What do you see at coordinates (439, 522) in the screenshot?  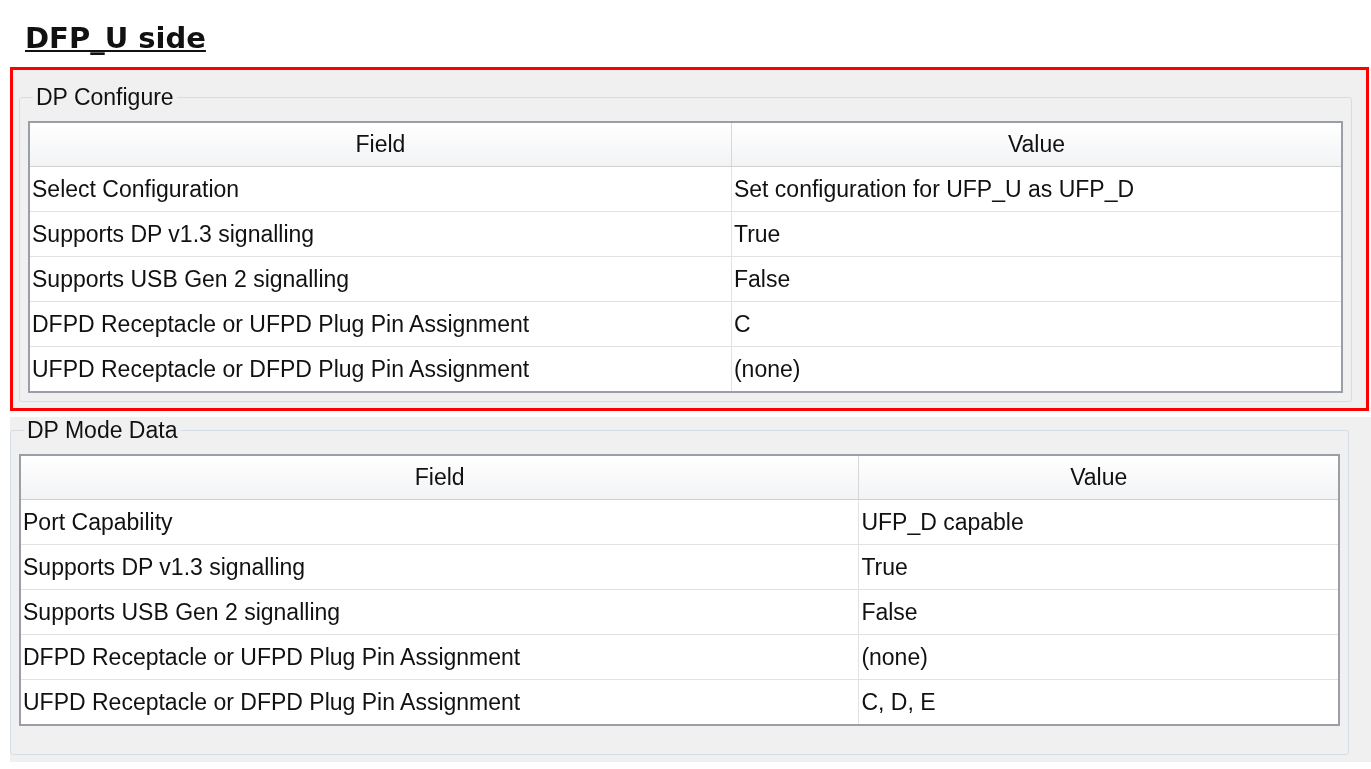 I see `table-cell: Port Capability` at bounding box center [439, 522].